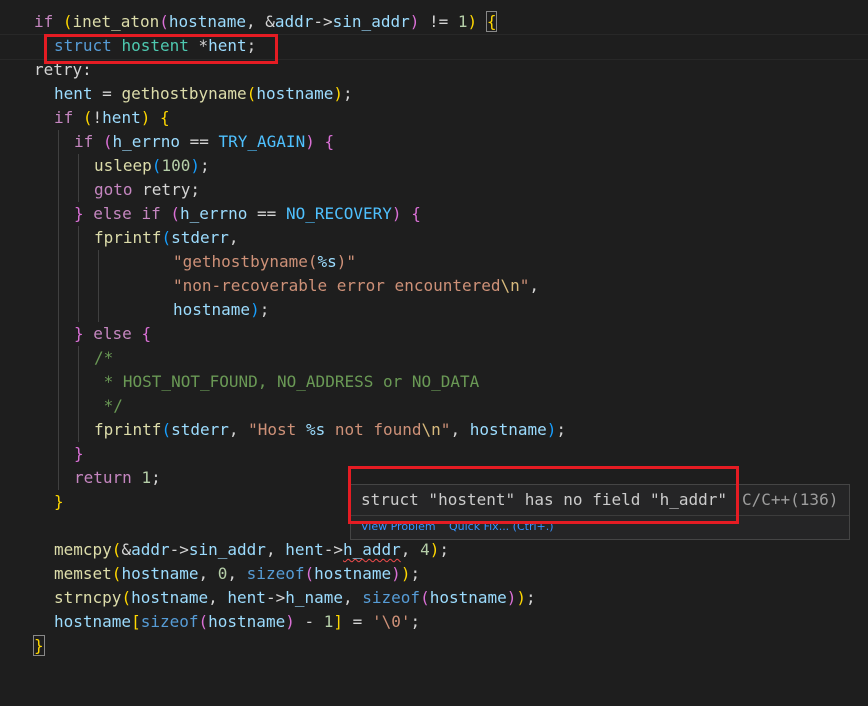 Image resolution: width=868 pixels, height=706 pixels. I want to click on code-token: goto, so click(113, 189).